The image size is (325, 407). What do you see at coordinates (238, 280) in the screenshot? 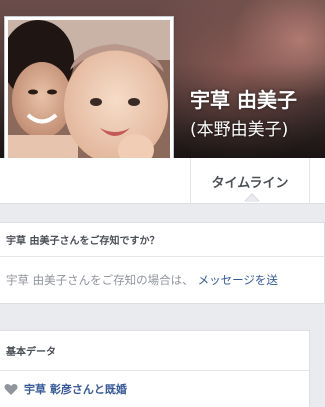
I see `send-message-link: メッセージを送` at bounding box center [238, 280].